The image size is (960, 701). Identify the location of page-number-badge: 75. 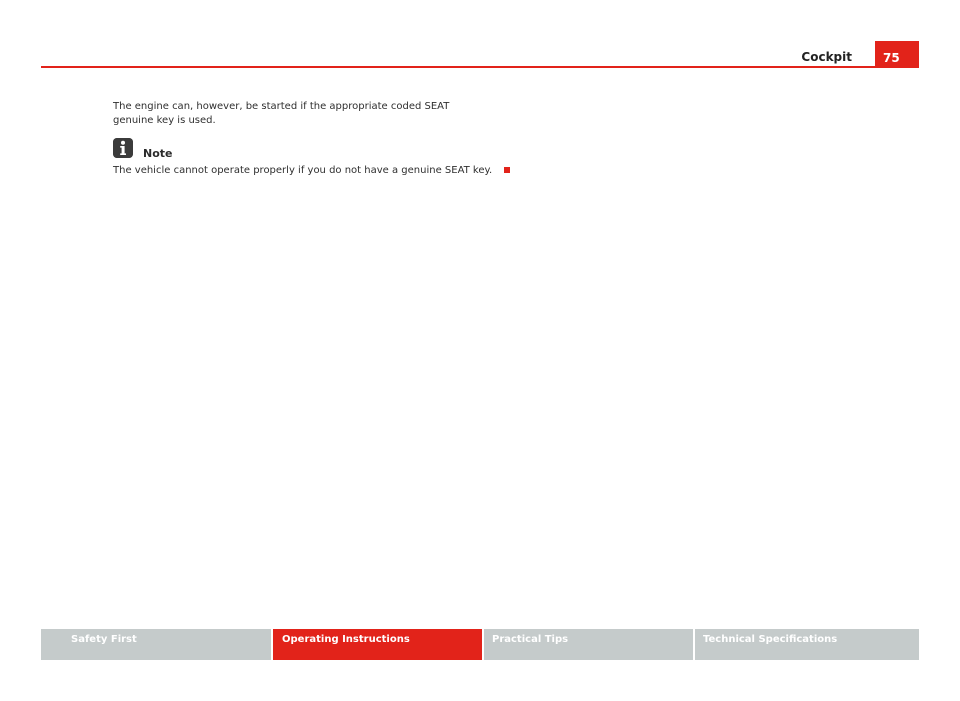
(897, 54).